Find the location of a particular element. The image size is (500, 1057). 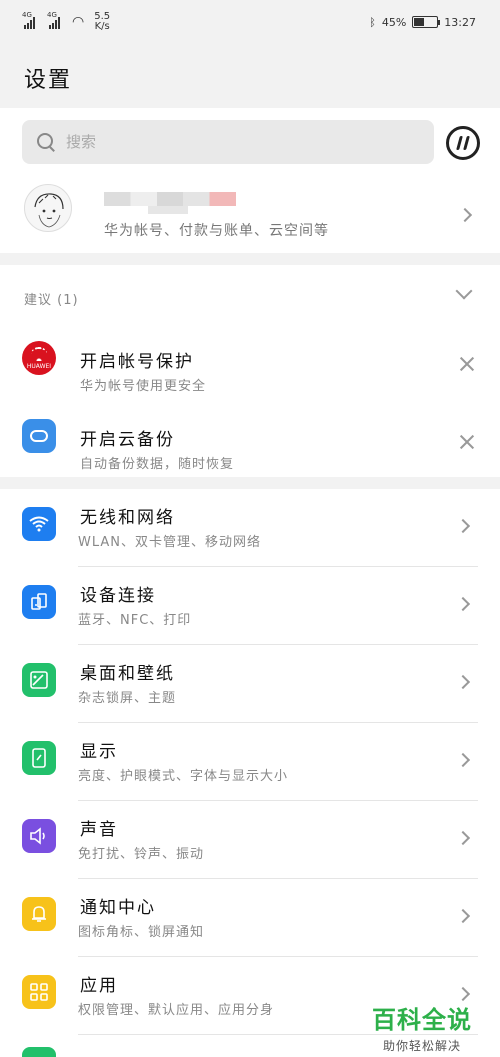

settings-item-subtitle: 图标角标、锁屏通知 is located at coordinates (141, 932).